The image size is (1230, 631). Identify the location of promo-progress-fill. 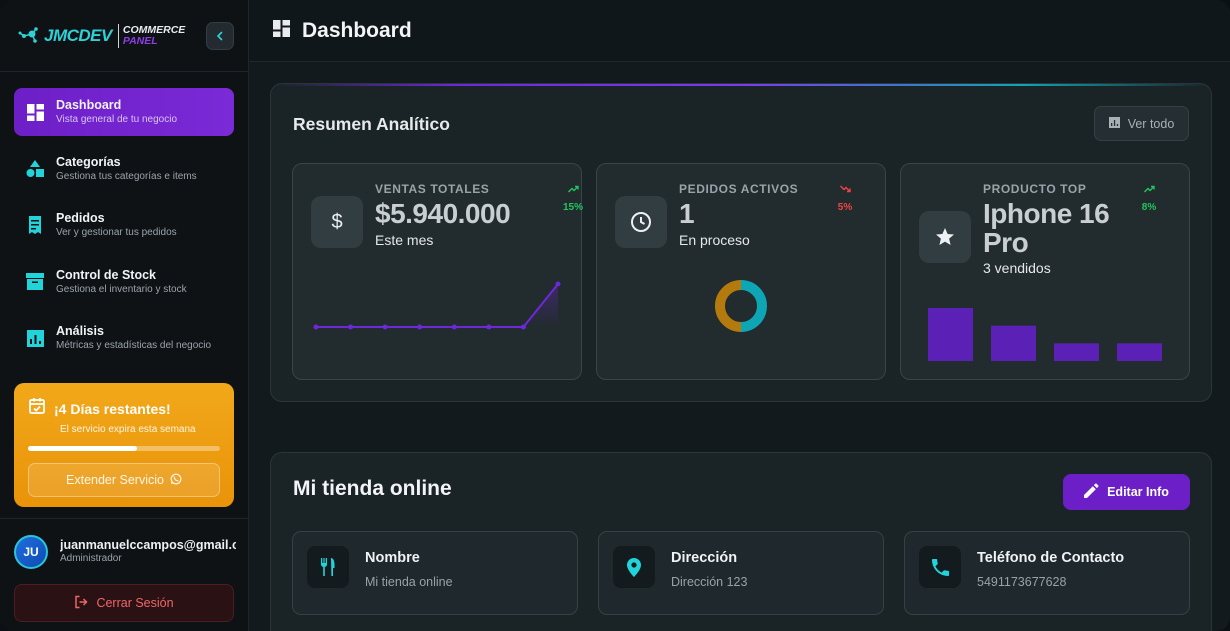
(83, 448).